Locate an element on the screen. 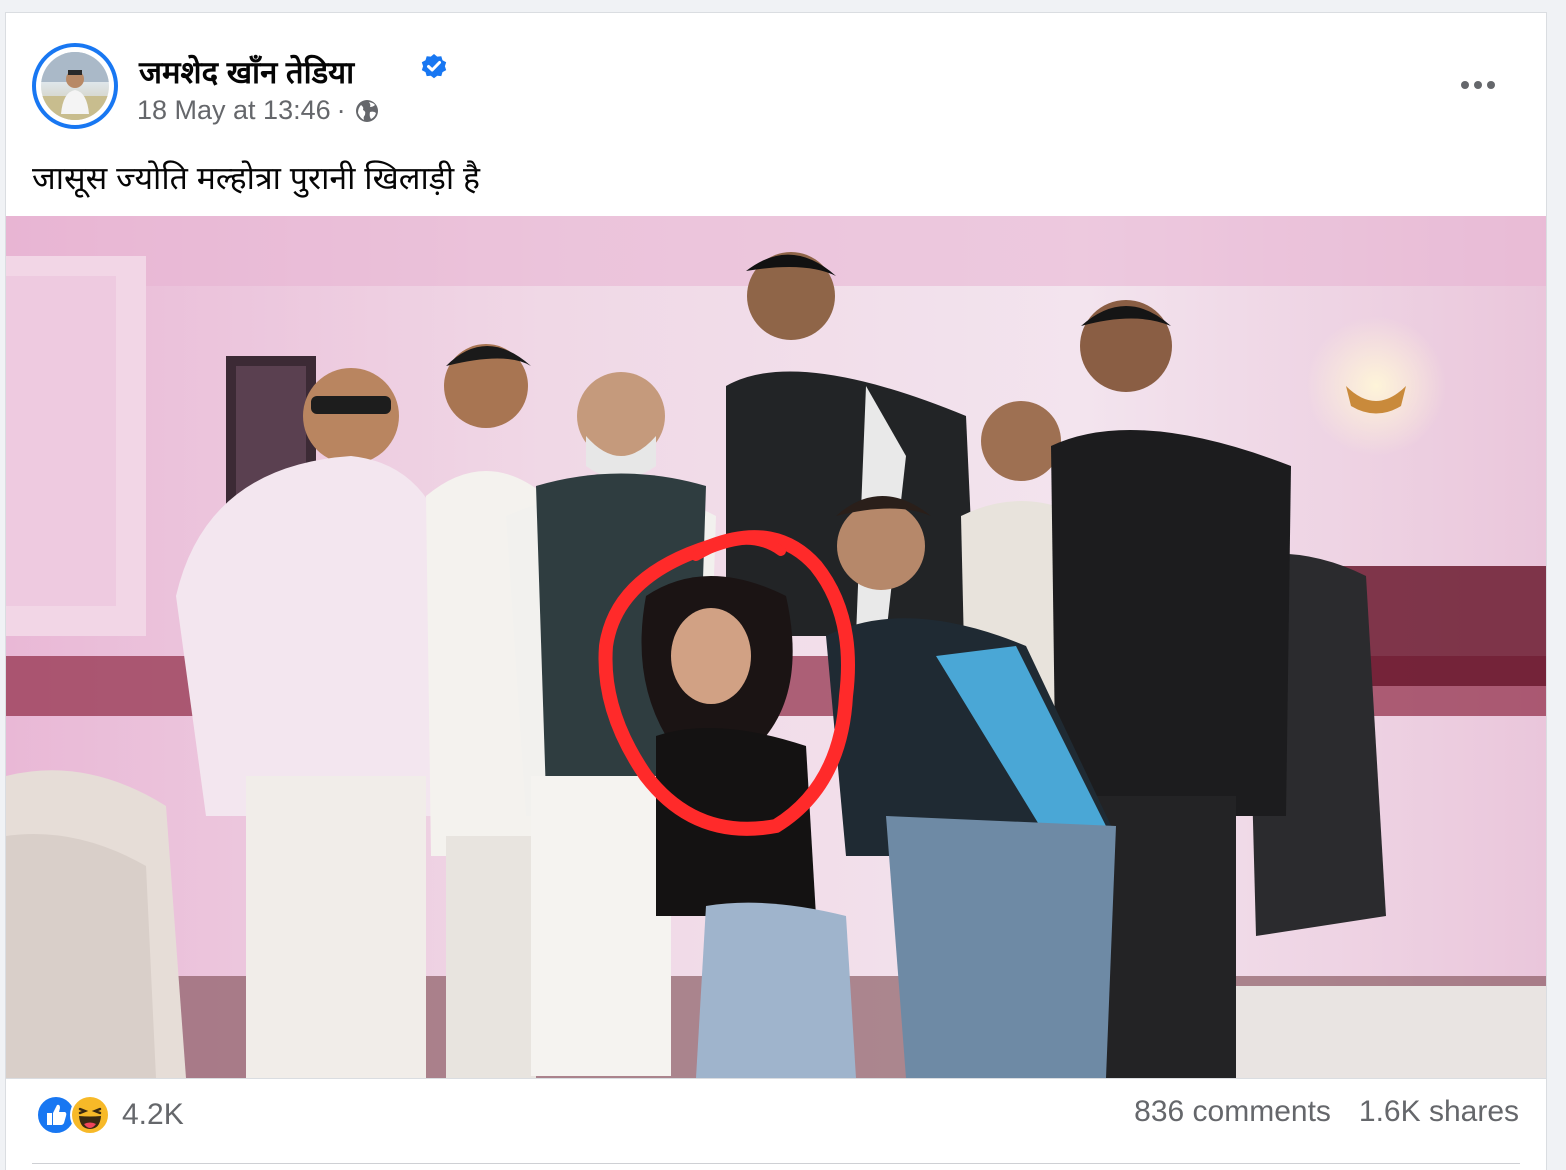 The width and height of the screenshot is (1566, 1170). author-name: जमशेद खाँन तेडिया is located at coordinates (246, 72).